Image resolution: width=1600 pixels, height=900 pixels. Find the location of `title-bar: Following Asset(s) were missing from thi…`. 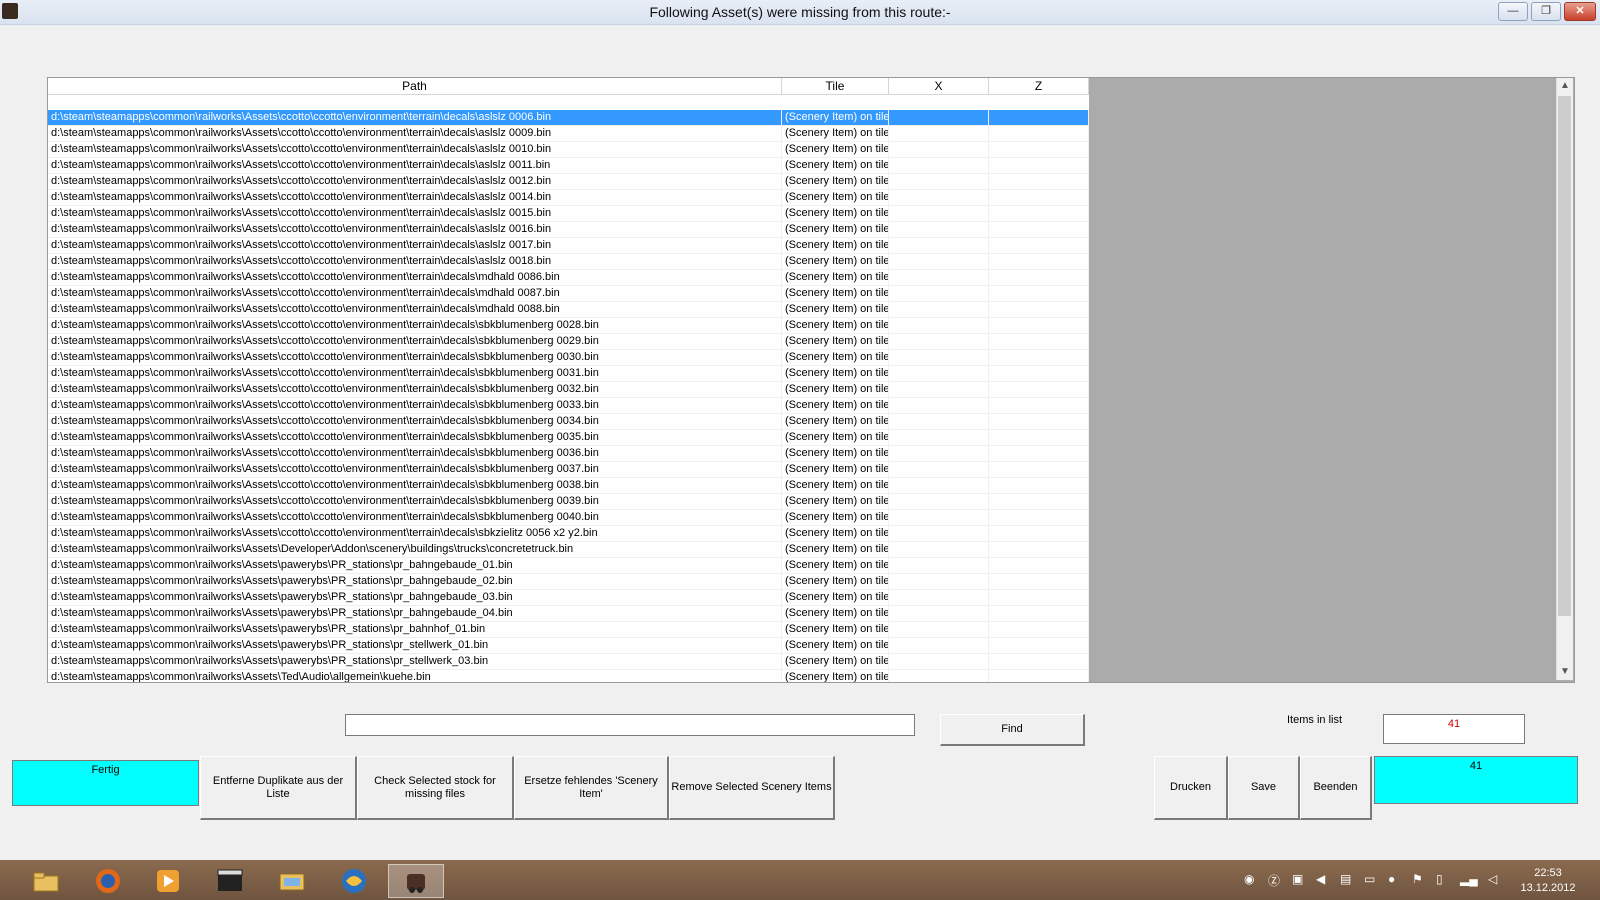

title-bar: Following Asset(s) were missing from thi… is located at coordinates (800, 12).